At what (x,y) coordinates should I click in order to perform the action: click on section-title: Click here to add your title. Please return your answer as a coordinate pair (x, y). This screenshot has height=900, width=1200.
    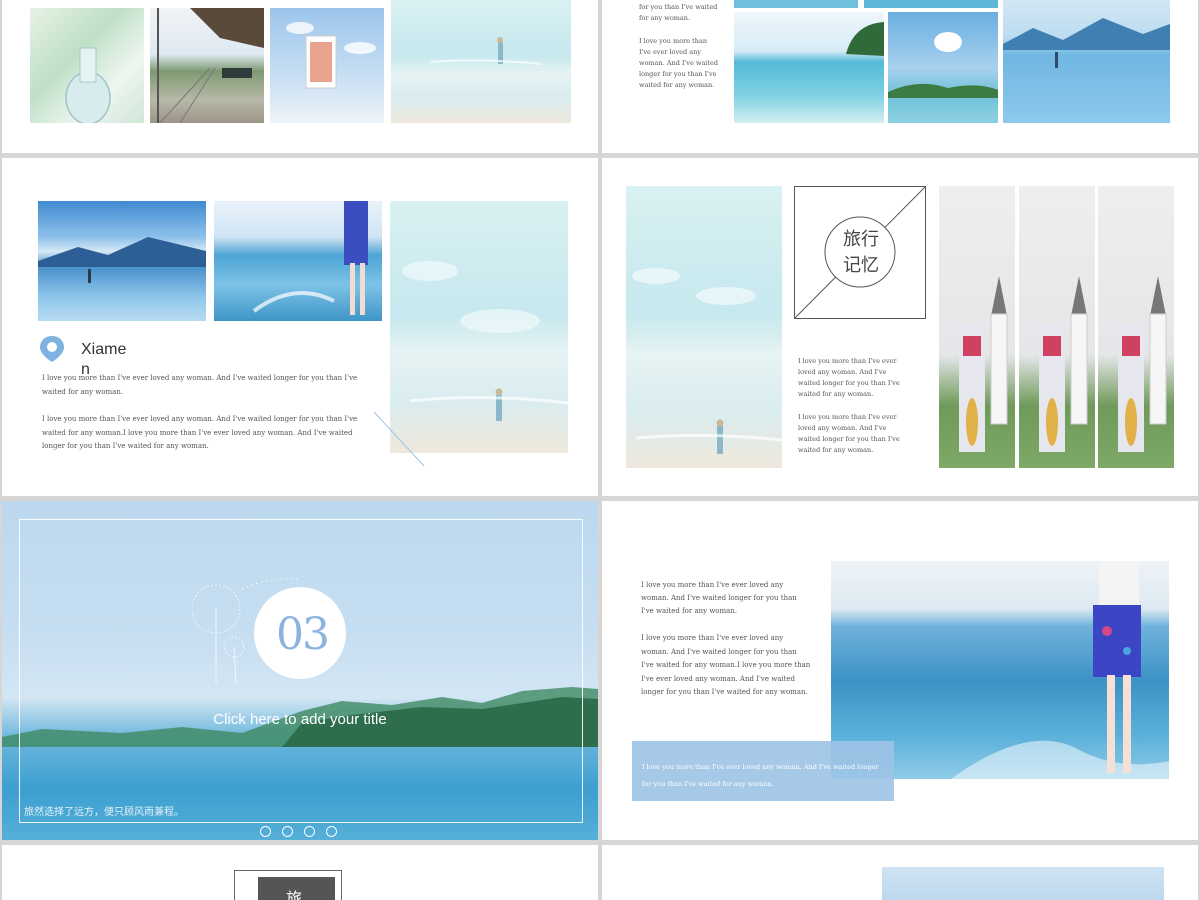
    Looking at the image, I should click on (300, 719).